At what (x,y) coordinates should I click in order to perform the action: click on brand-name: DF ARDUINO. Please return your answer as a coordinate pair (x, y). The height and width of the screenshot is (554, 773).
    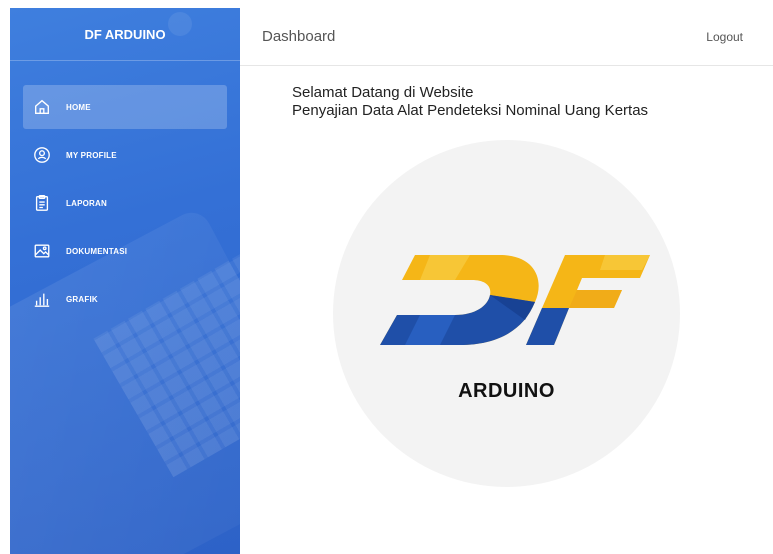
    Looking at the image, I should click on (125, 34).